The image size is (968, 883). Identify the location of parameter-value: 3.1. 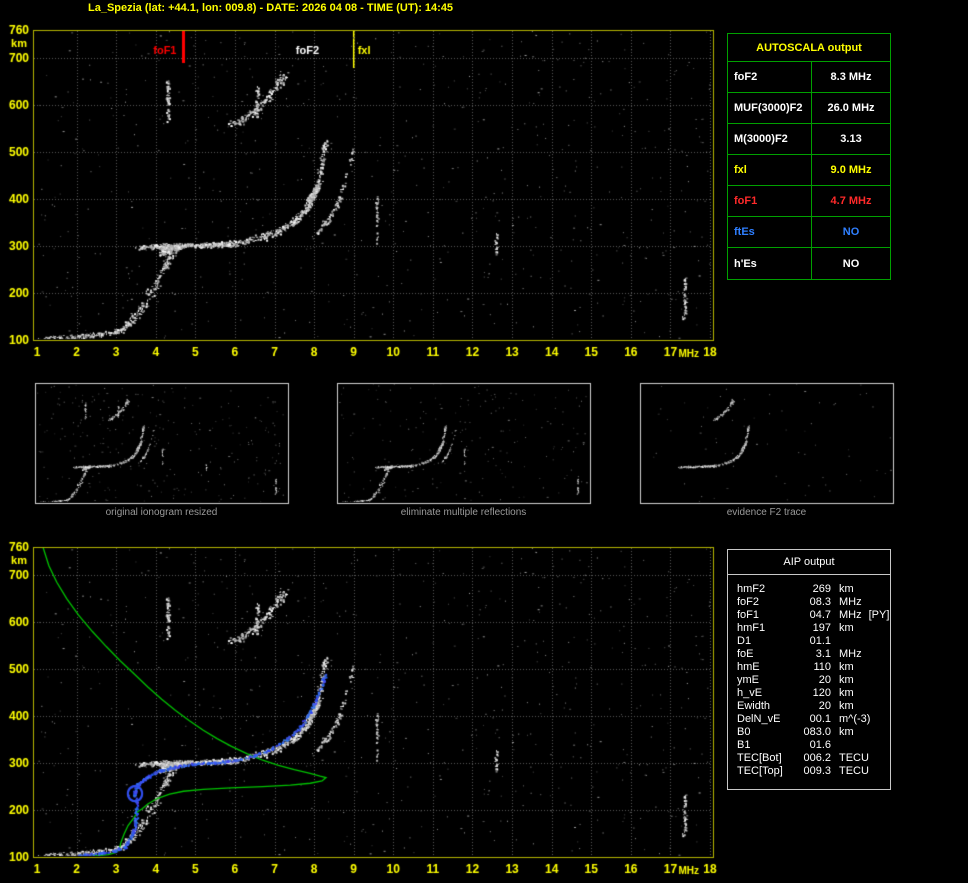
(823, 654).